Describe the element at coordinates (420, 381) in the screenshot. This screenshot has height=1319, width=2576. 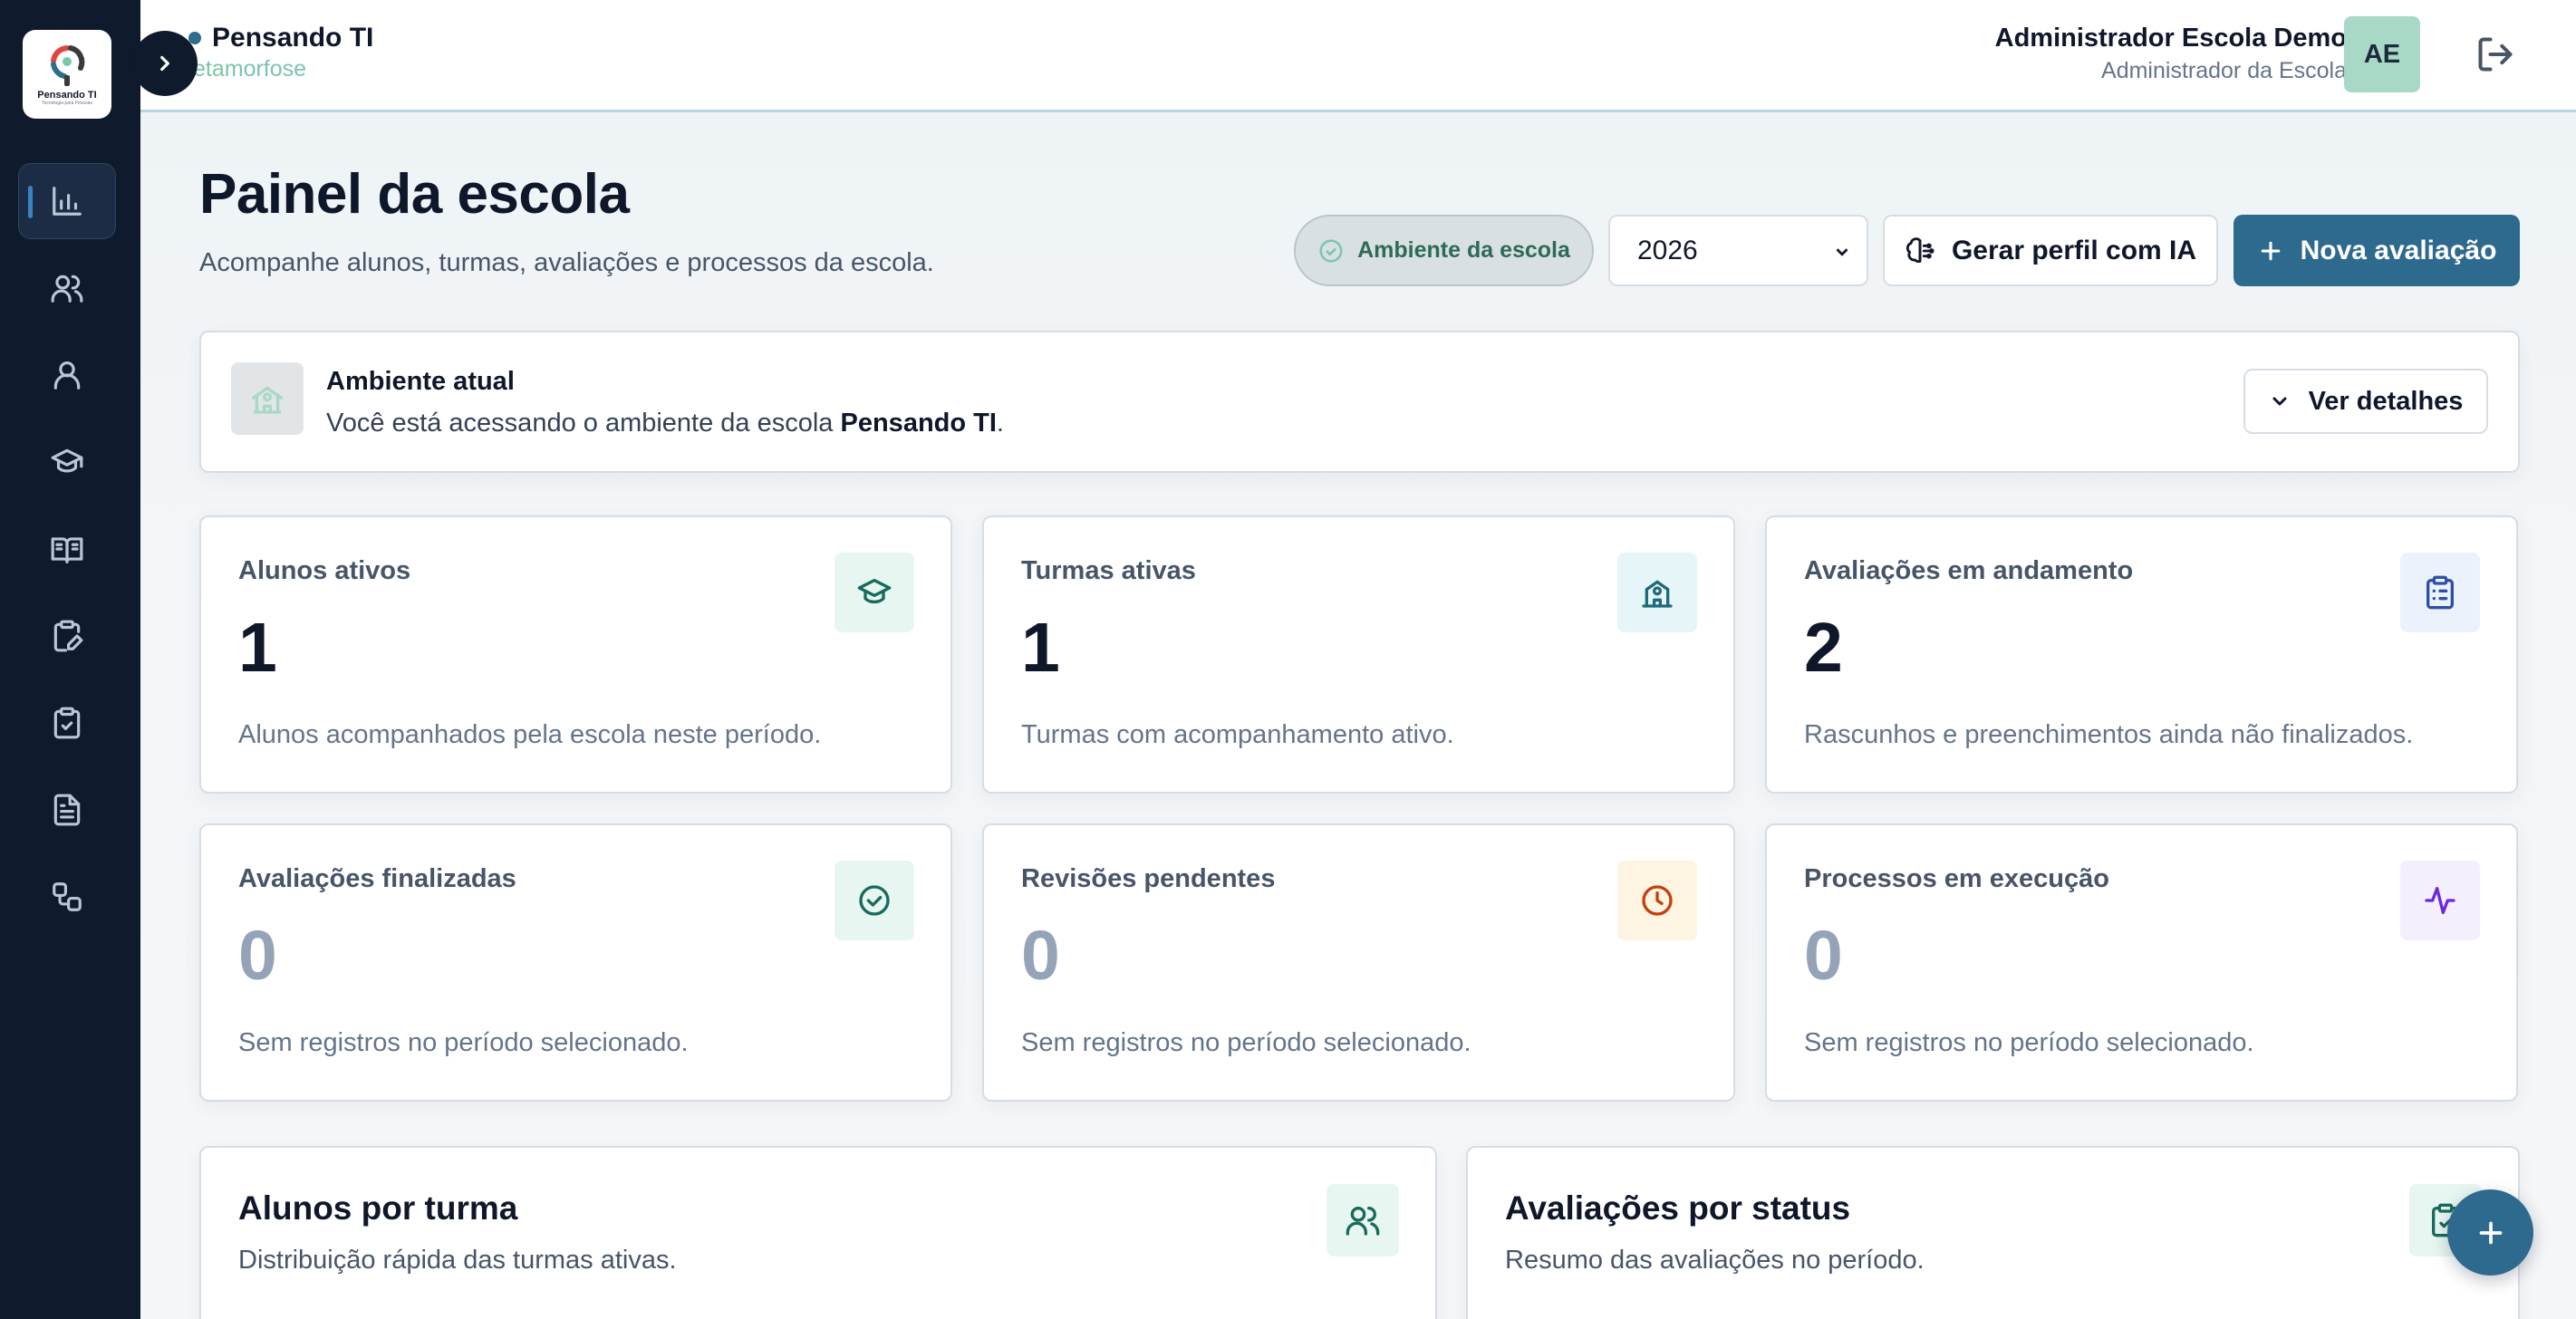
I see `current-environment-title: Ambiente atual` at that location.